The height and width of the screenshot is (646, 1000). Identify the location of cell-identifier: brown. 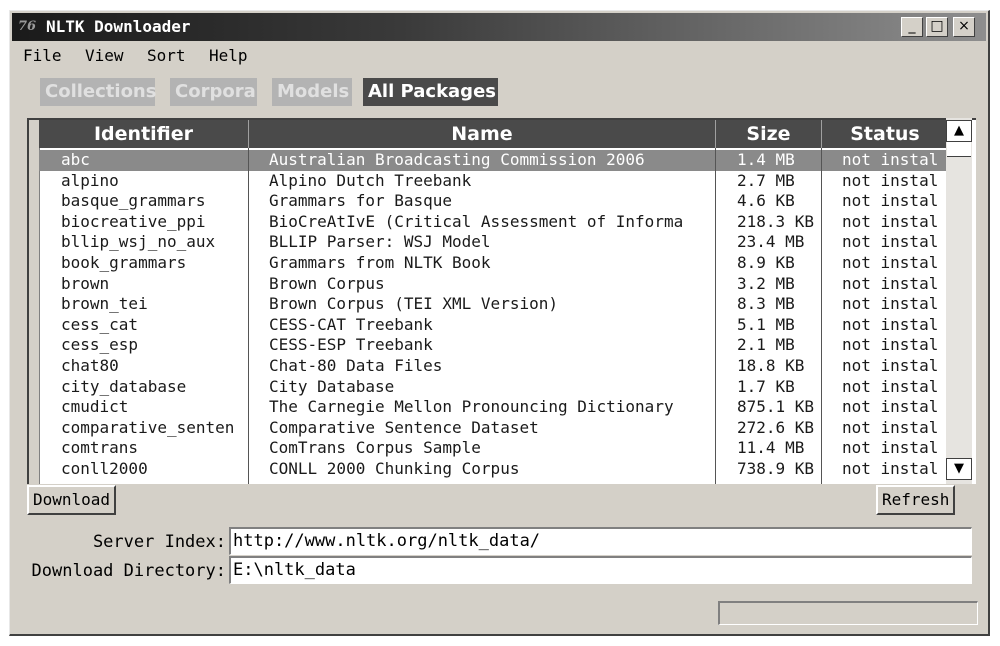
(85, 283).